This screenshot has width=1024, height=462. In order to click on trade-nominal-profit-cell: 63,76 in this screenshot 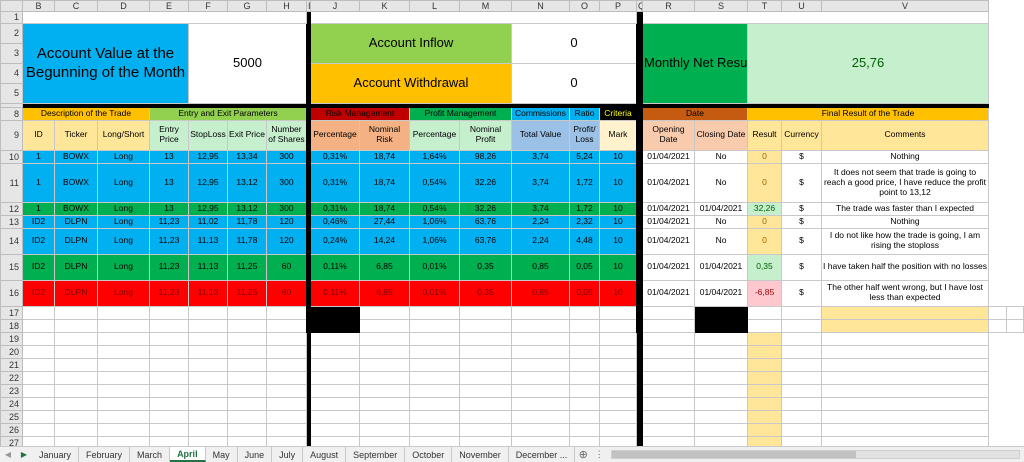, I will do `click(485, 221)`.